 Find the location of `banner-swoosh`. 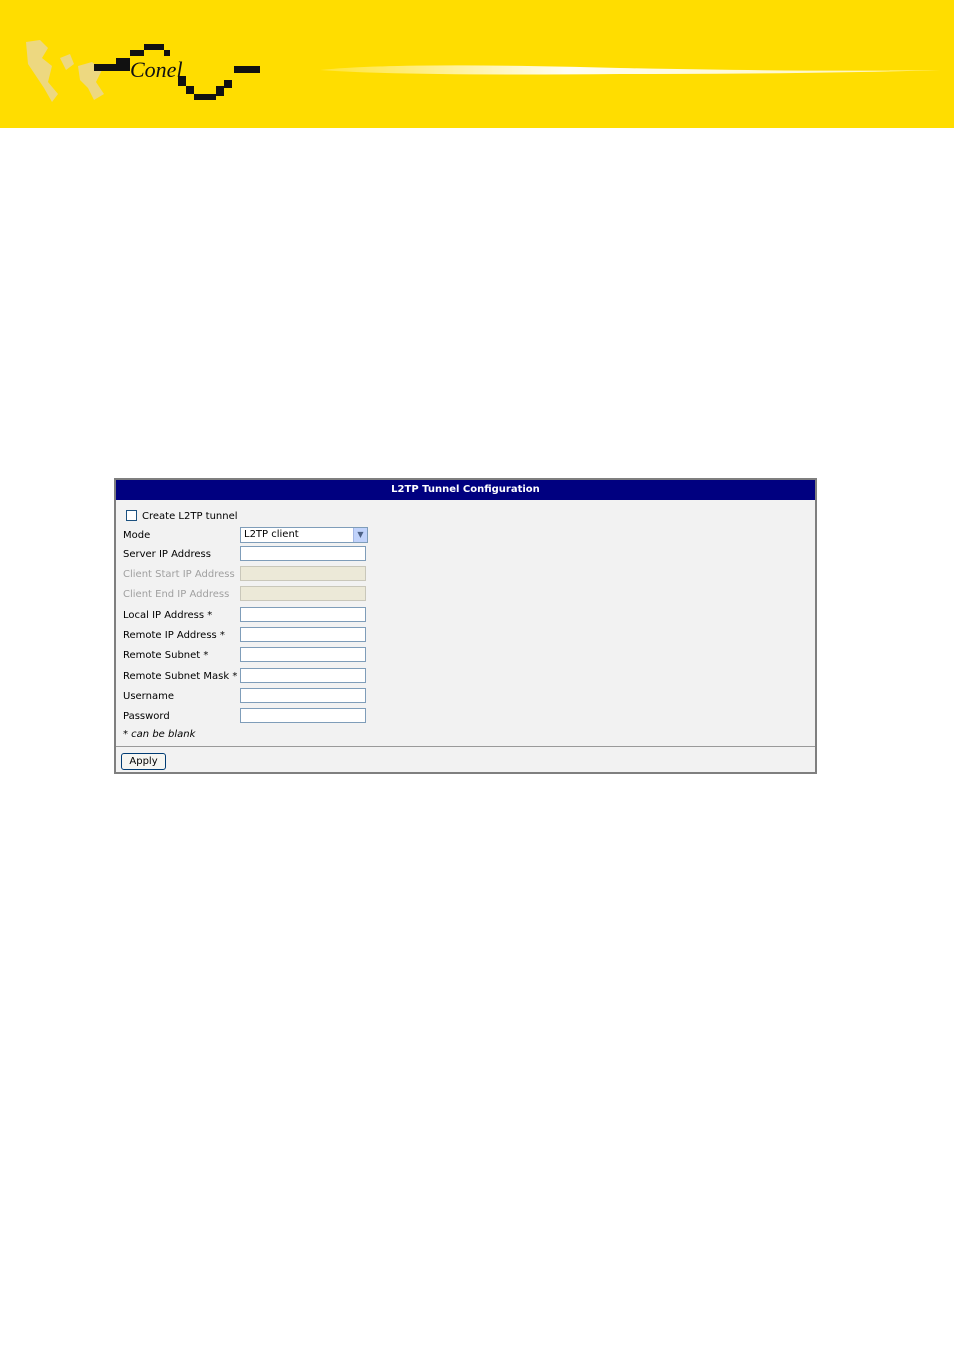

banner-swoosh is located at coordinates (630, 70).